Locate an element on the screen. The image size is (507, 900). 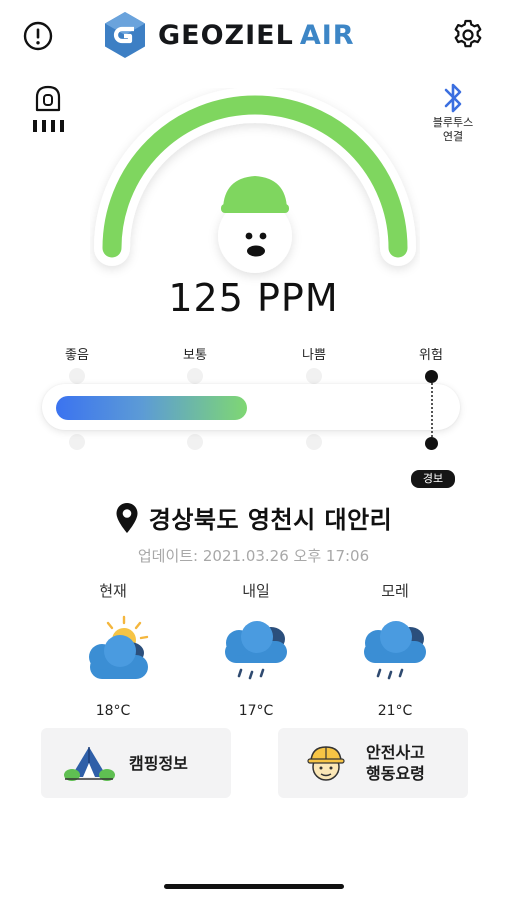
brand-name: GEOZIEL AIR is located at coordinates (256, 35).